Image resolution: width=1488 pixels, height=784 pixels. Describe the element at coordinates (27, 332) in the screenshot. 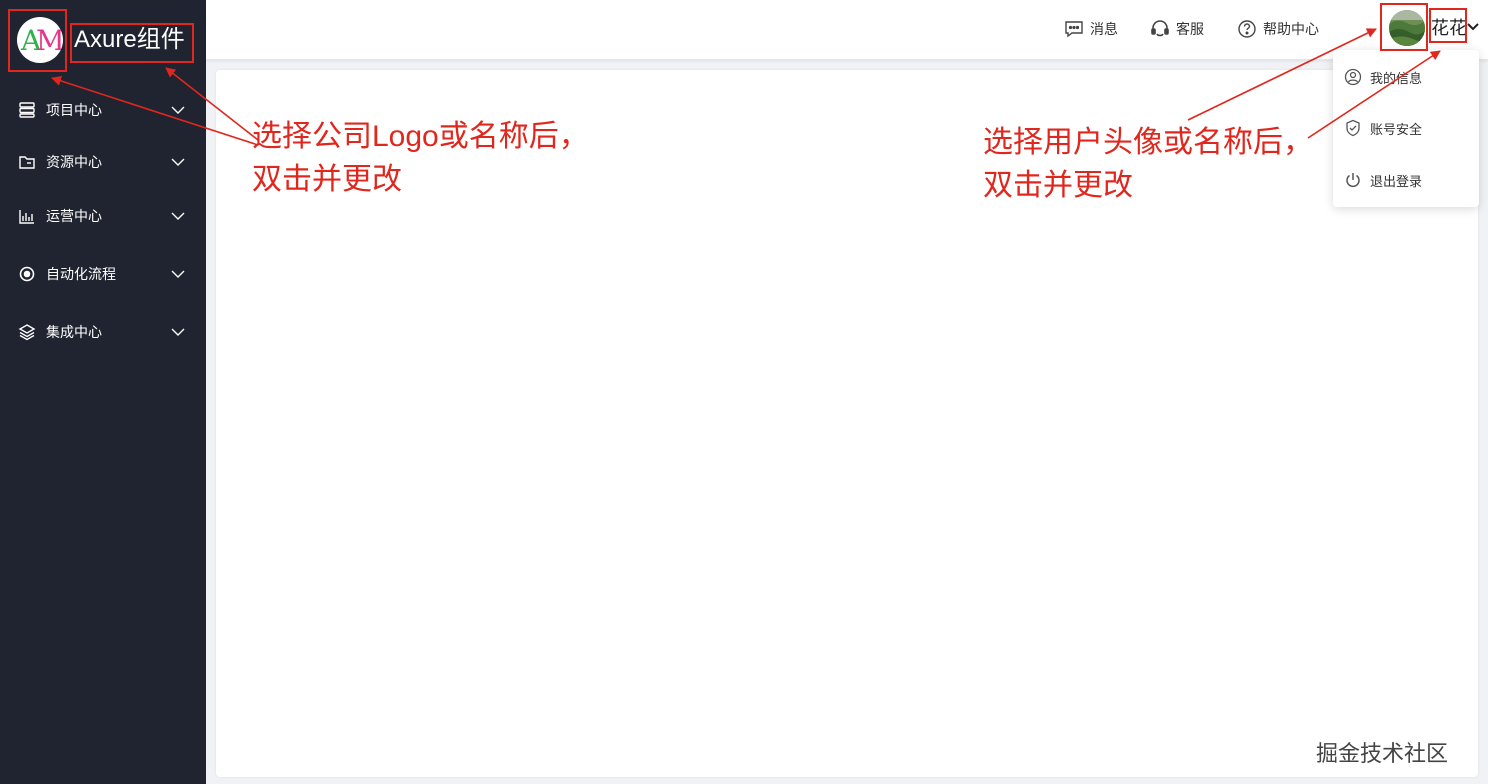

I see `layers-icon` at that location.